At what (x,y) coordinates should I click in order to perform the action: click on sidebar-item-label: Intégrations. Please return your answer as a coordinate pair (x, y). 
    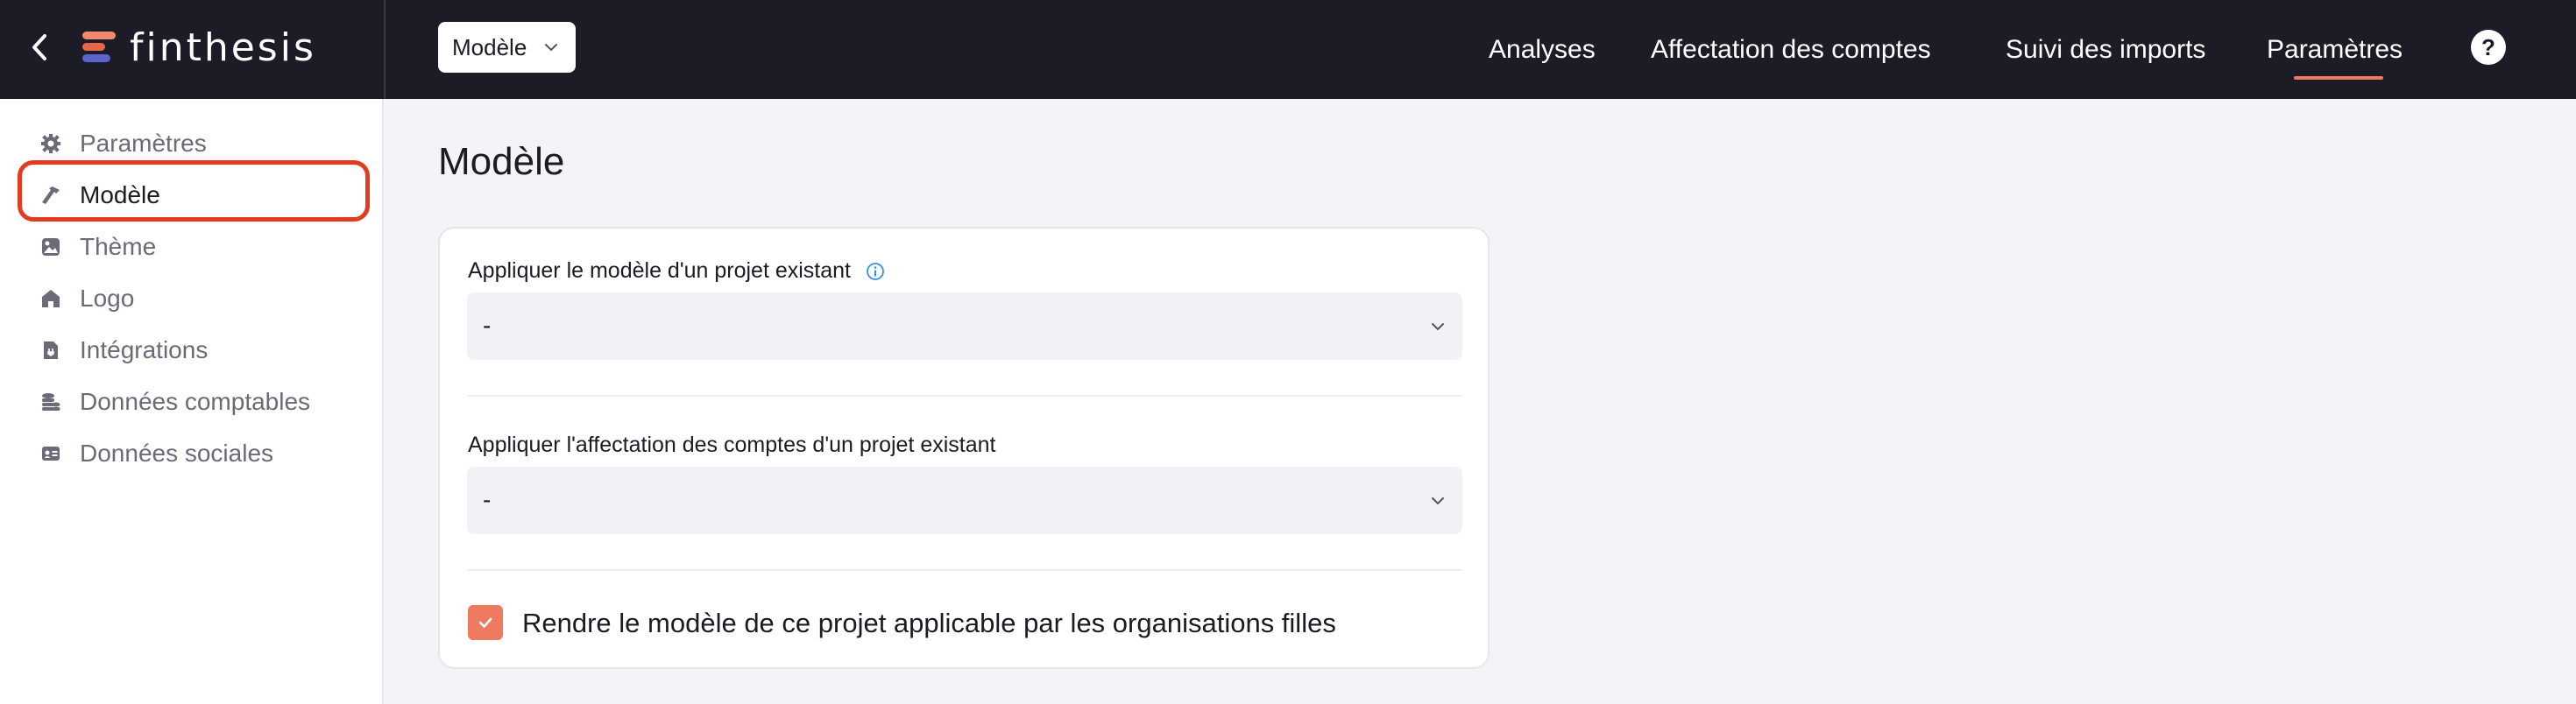
    Looking at the image, I should click on (144, 349).